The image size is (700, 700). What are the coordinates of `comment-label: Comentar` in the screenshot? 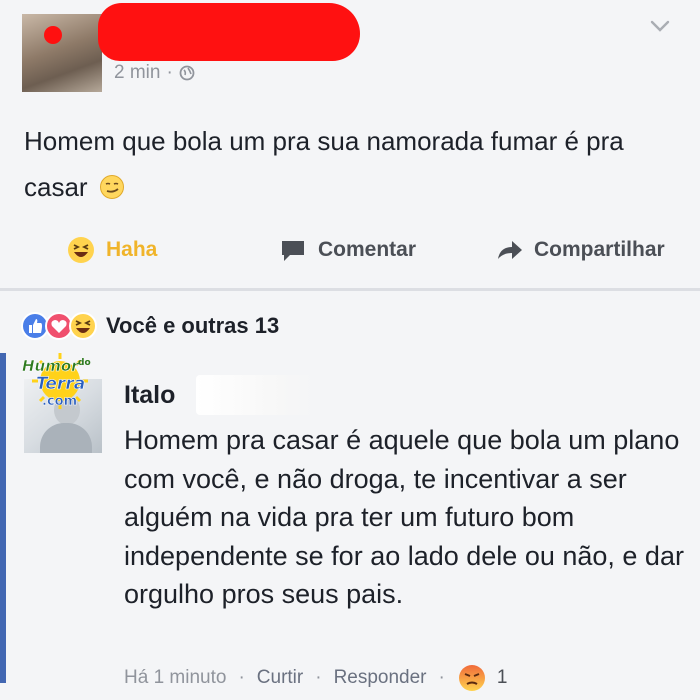 It's located at (367, 249).